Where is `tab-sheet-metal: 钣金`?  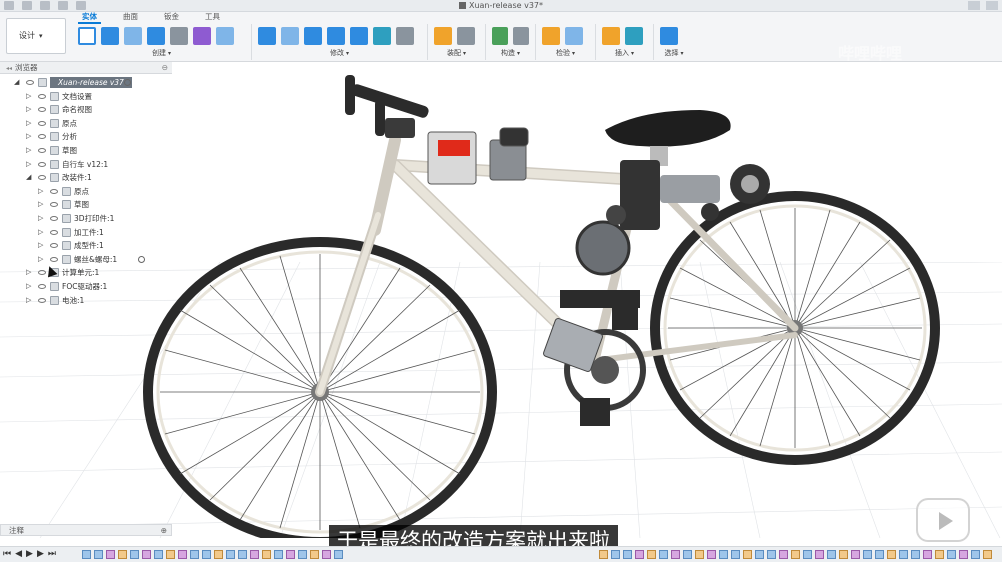 tab-sheet-metal: 钣金 is located at coordinates (171, 18).